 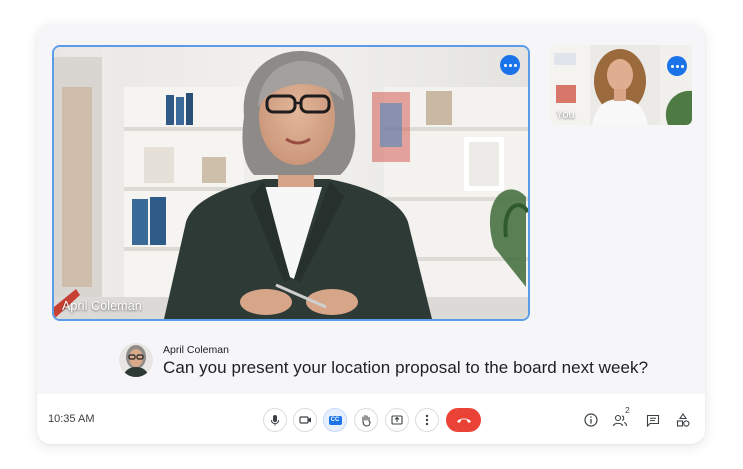 What do you see at coordinates (620, 418) in the screenshot?
I see `people-icon: 2` at bounding box center [620, 418].